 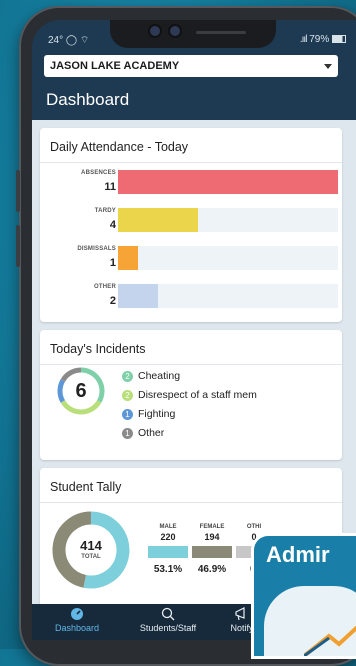 I want to click on incident-label: Disrespect of a staff mem, so click(x=197, y=395).